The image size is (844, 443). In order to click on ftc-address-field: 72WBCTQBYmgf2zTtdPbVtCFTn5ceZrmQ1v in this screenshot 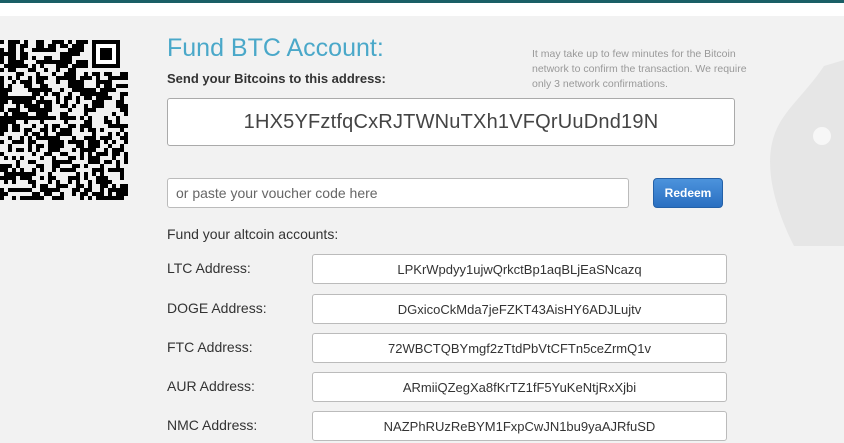, I will do `click(519, 348)`.